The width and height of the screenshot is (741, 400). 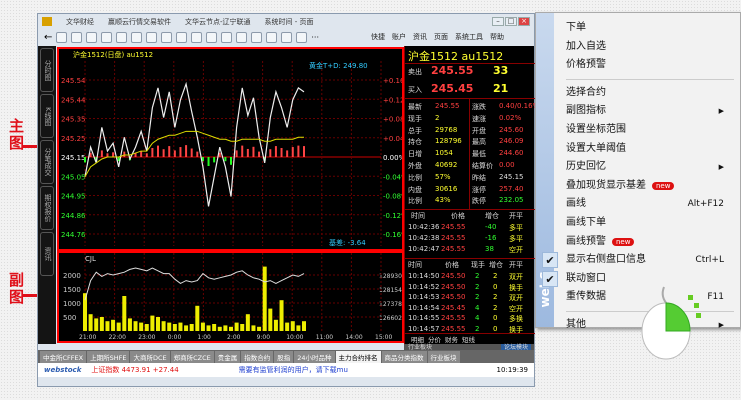 I want to click on side-tab-timeshare: 分时图, so click(x=47, y=70).